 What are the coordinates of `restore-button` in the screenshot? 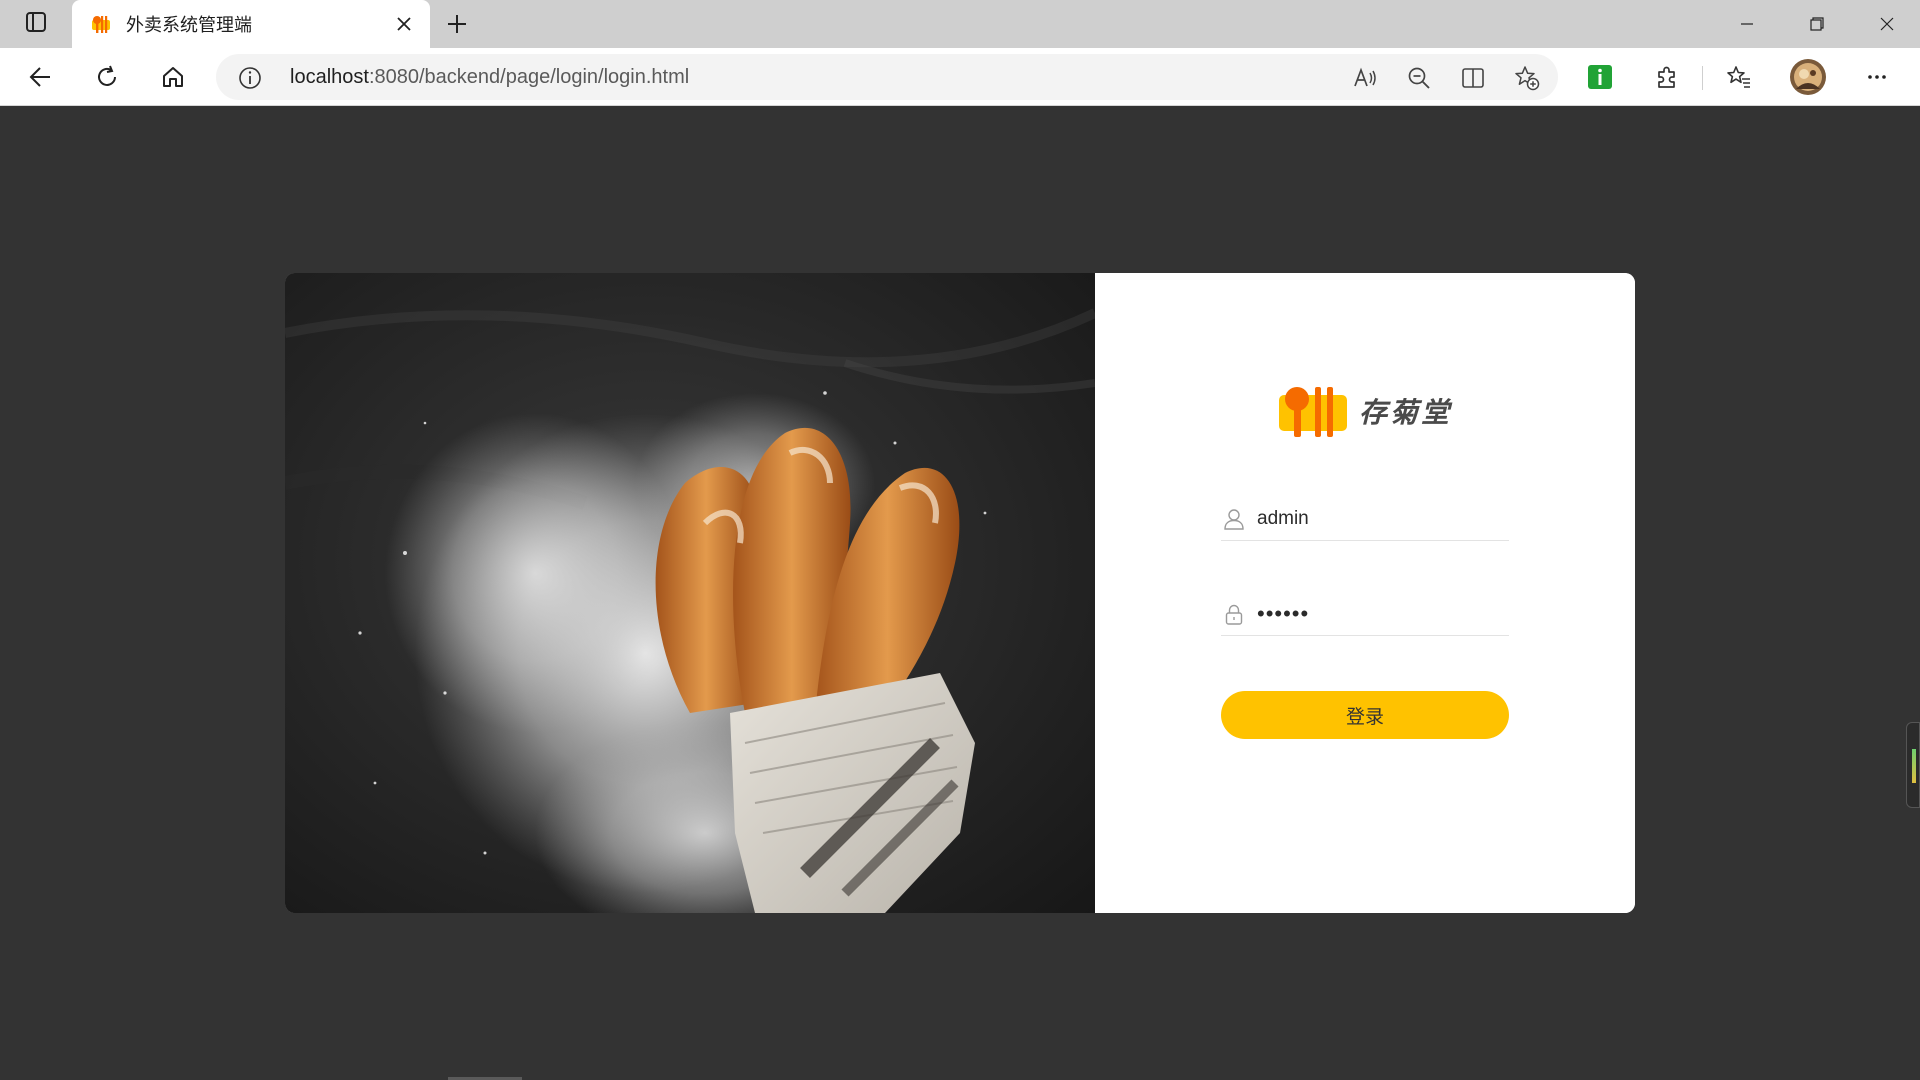 It's located at (1817, 24).